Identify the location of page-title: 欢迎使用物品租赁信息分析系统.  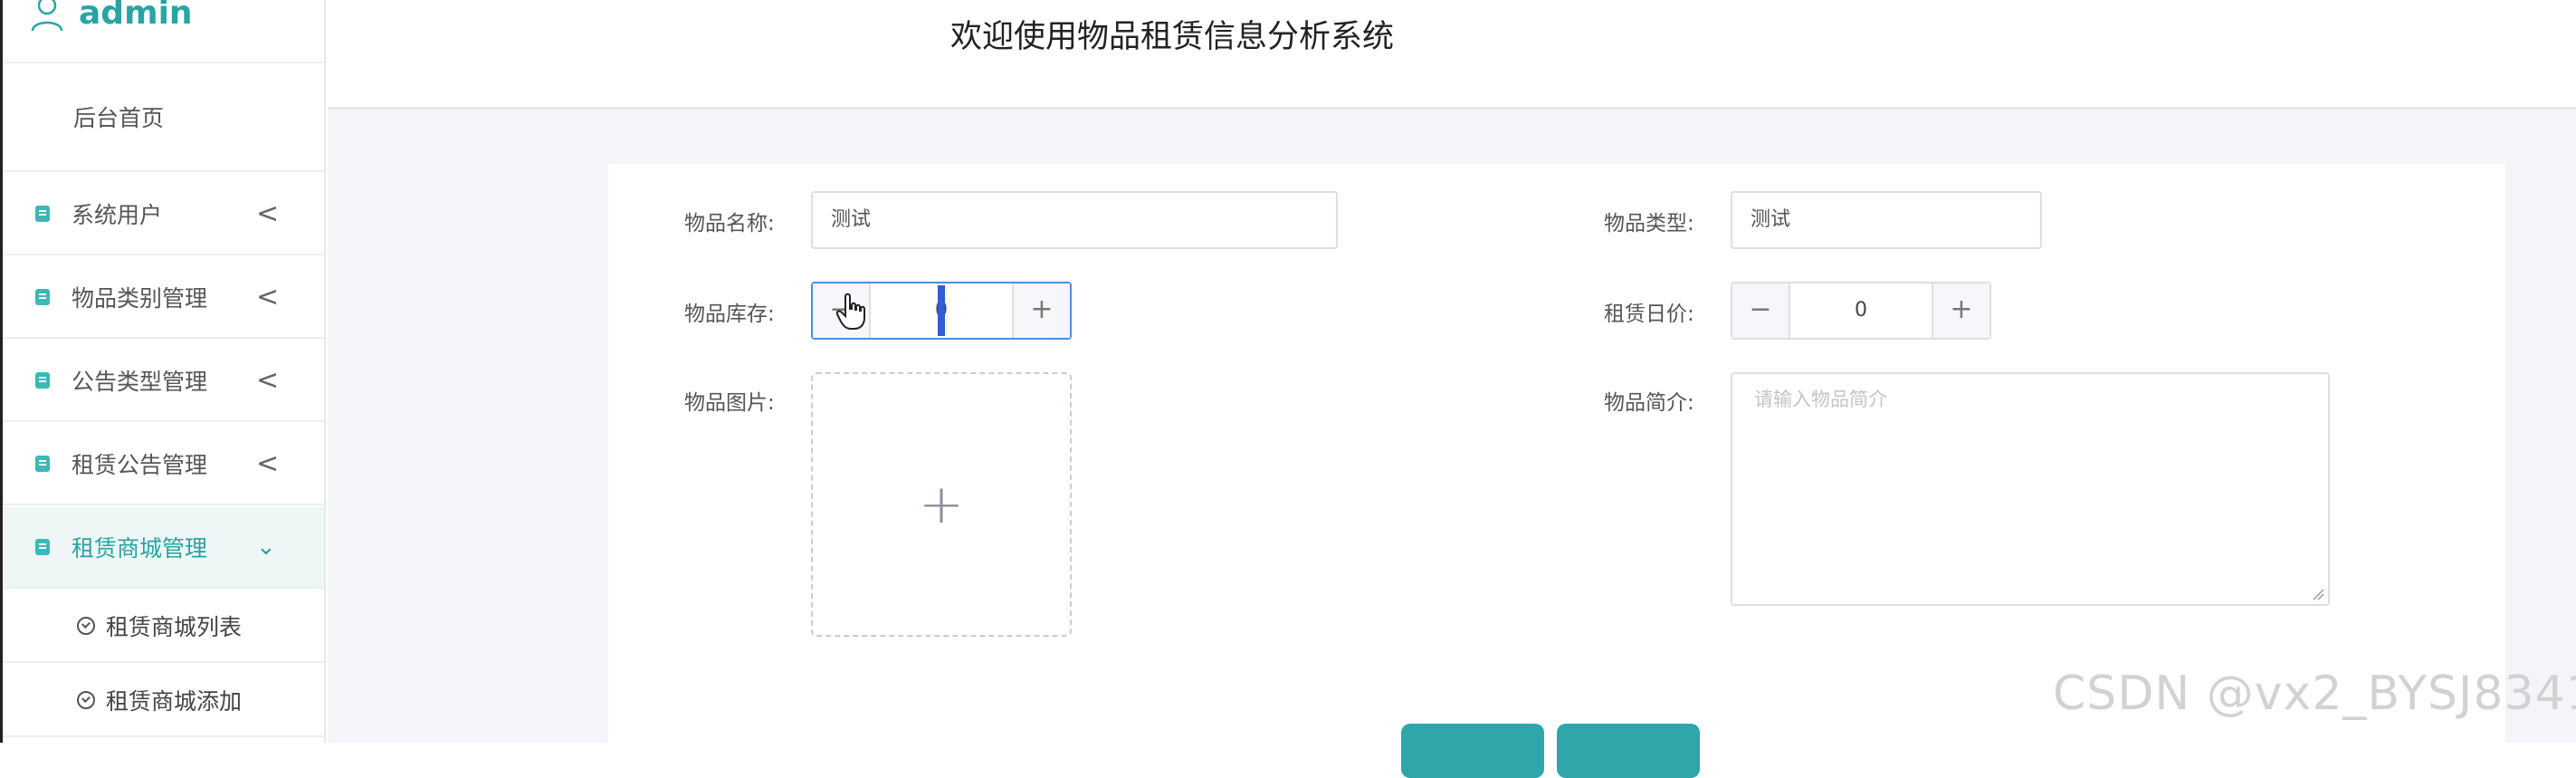
(1172, 37).